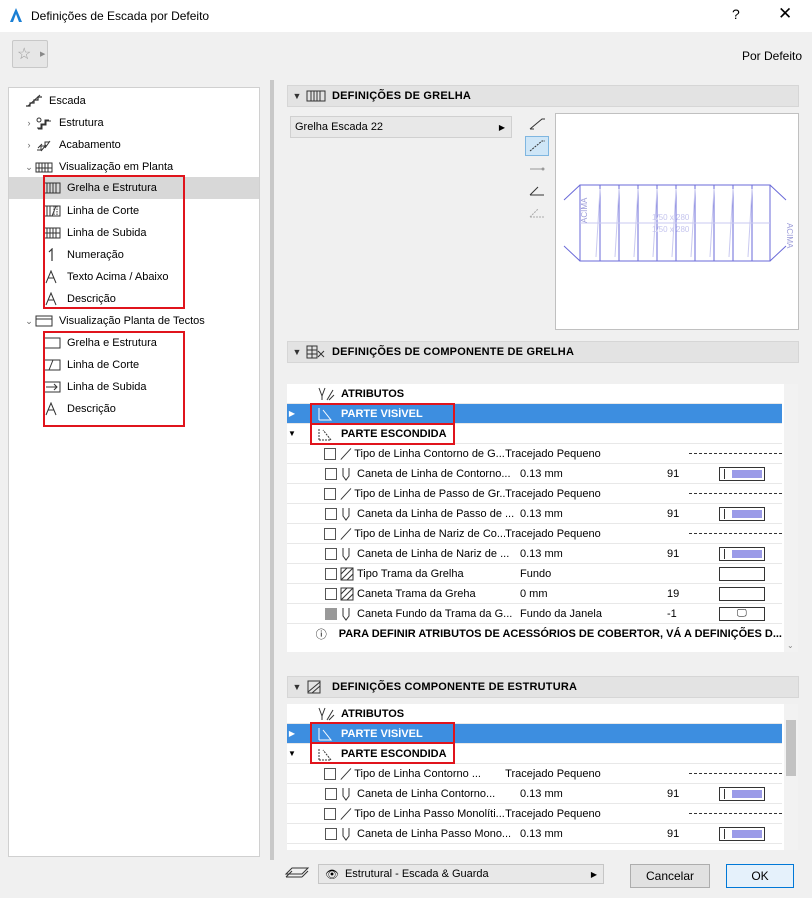  Describe the element at coordinates (345, 813) in the screenshot. I see `line-type-icon` at that location.